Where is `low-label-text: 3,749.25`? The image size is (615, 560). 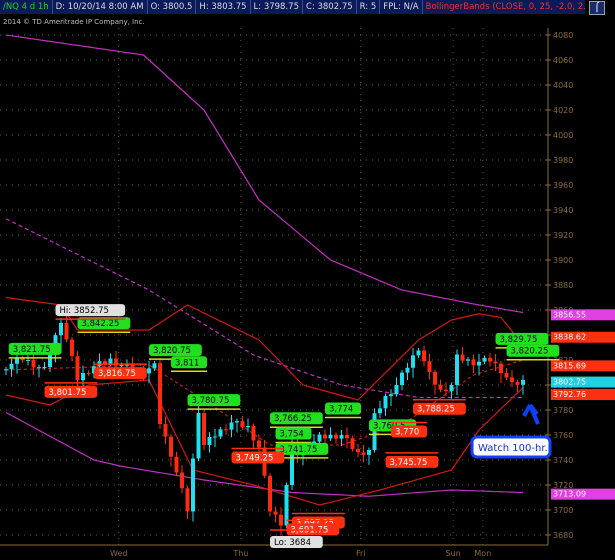 low-label-text: 3,749.25 is located at coordinates (255, 458).